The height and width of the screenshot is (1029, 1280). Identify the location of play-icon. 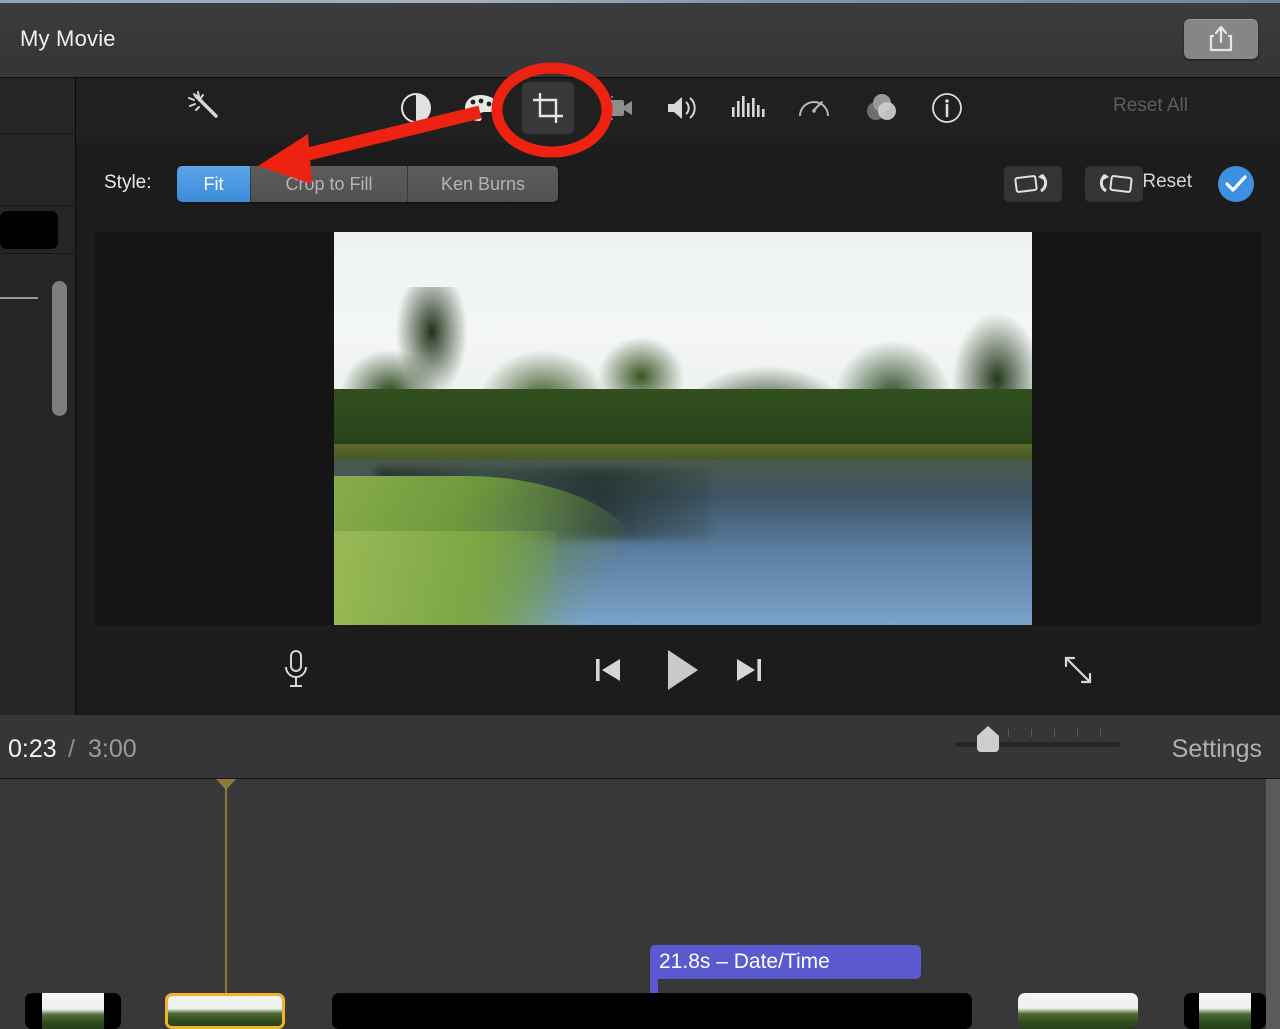
(683, 670).